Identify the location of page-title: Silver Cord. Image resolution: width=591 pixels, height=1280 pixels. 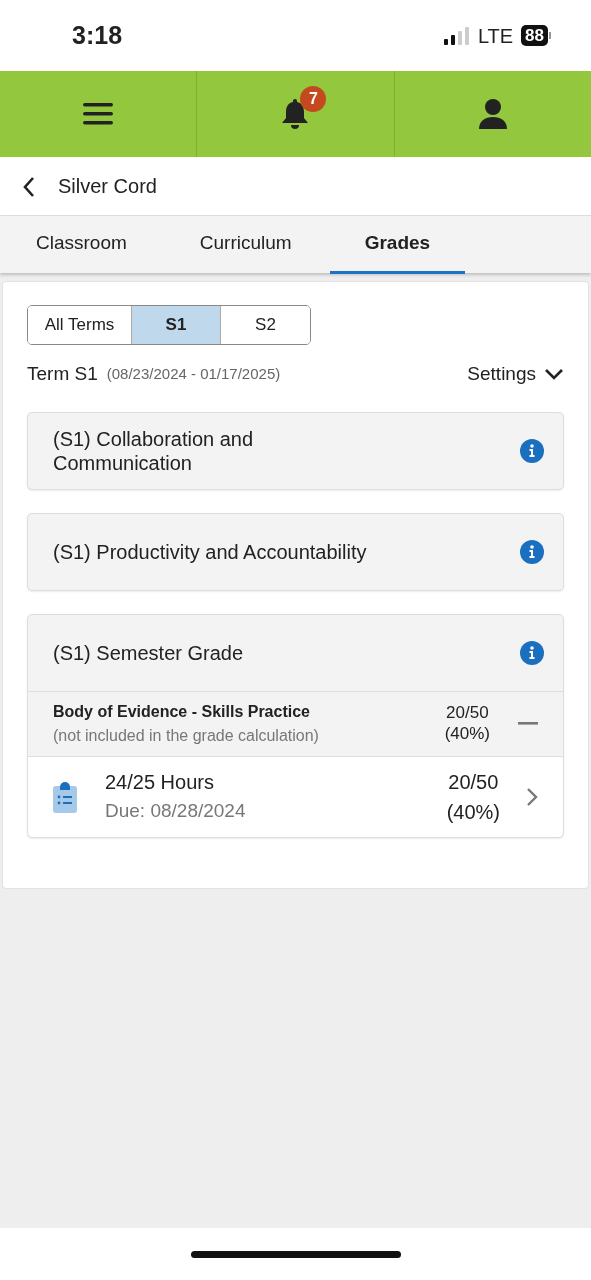
(107, 186).